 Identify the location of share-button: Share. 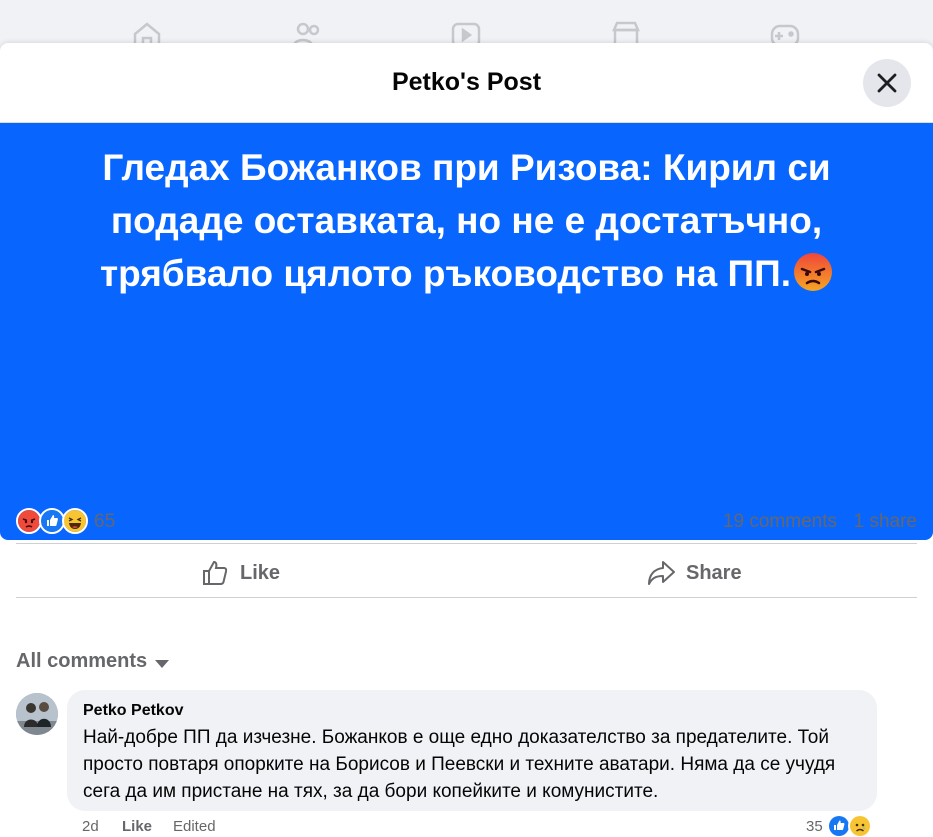
(694, 573).